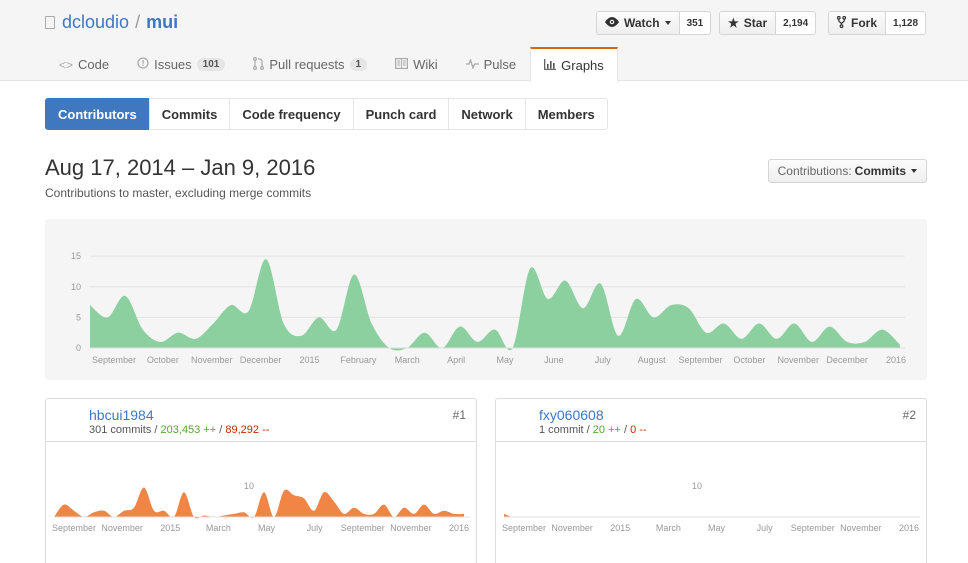 Image resolution: width=968 pixels, height=563 pixels. I want to click on chart-x-tick-label: April, so click(456, 360).